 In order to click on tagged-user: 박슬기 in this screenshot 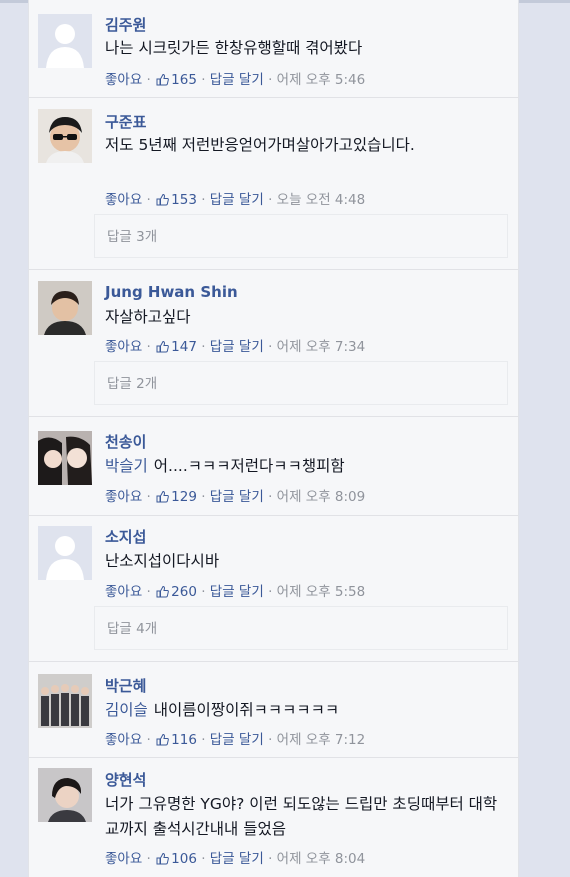, I will do `click(126, 466)`.